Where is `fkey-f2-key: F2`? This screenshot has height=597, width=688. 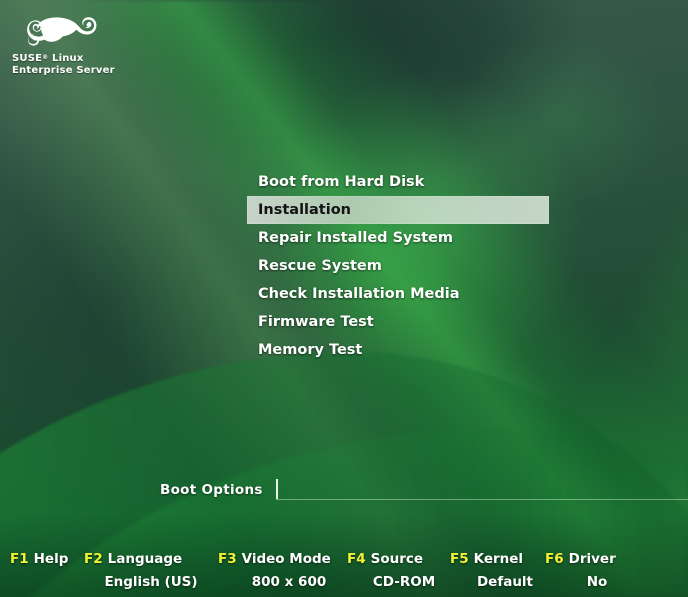 fkey-f2-key: F2 is located at coordinates (93, 559).